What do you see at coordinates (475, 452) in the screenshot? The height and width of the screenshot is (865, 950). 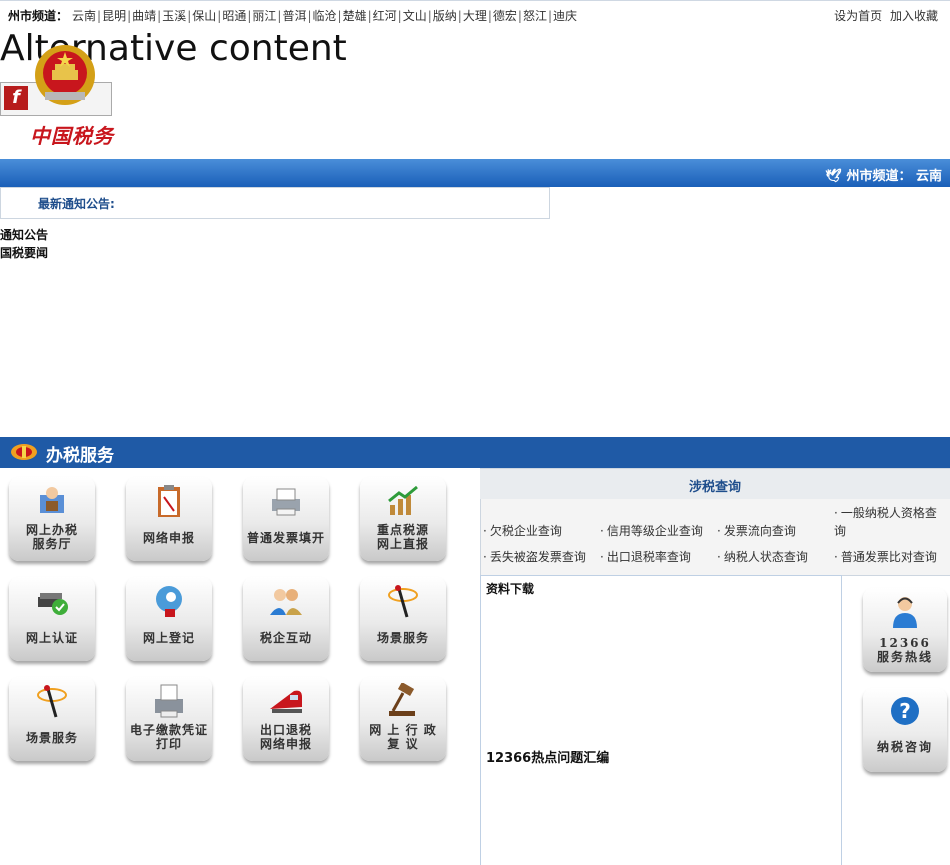 I see `tax-service-bar` at bounding box center [475, 452].